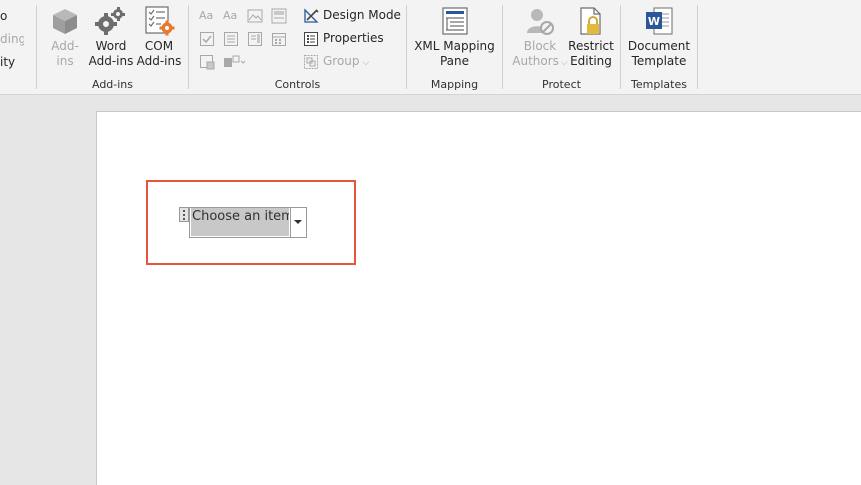 This screenshot has width=861, height=485. Describe the element at coordinates (366, 63) in the screenshot. I see `chevron-down-icon: ⌵` at that location.